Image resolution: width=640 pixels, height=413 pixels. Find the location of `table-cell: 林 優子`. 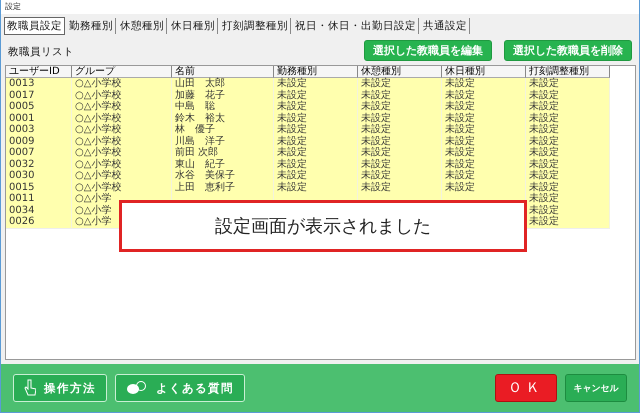

table-cell: 林 優子 is located at coordinates (223, 130).